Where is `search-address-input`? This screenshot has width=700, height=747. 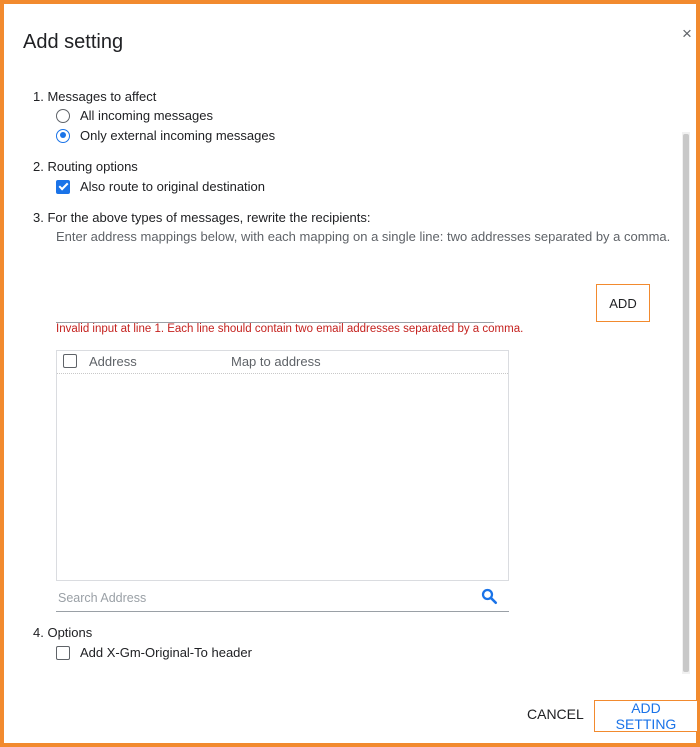
search-address-input is located at coordinates (273, 598).